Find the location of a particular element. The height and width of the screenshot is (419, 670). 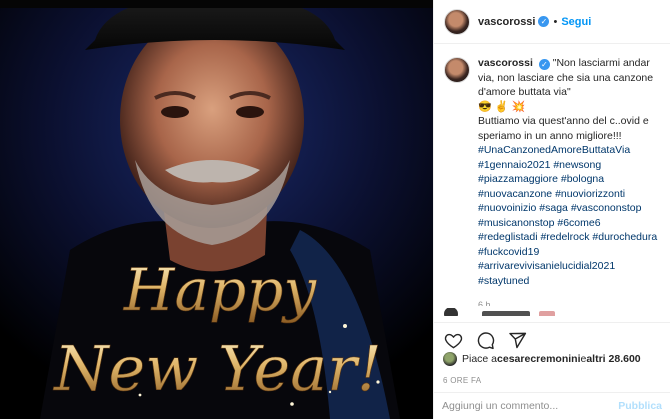

happy-text: Happy is located at coordinates (220, 290).